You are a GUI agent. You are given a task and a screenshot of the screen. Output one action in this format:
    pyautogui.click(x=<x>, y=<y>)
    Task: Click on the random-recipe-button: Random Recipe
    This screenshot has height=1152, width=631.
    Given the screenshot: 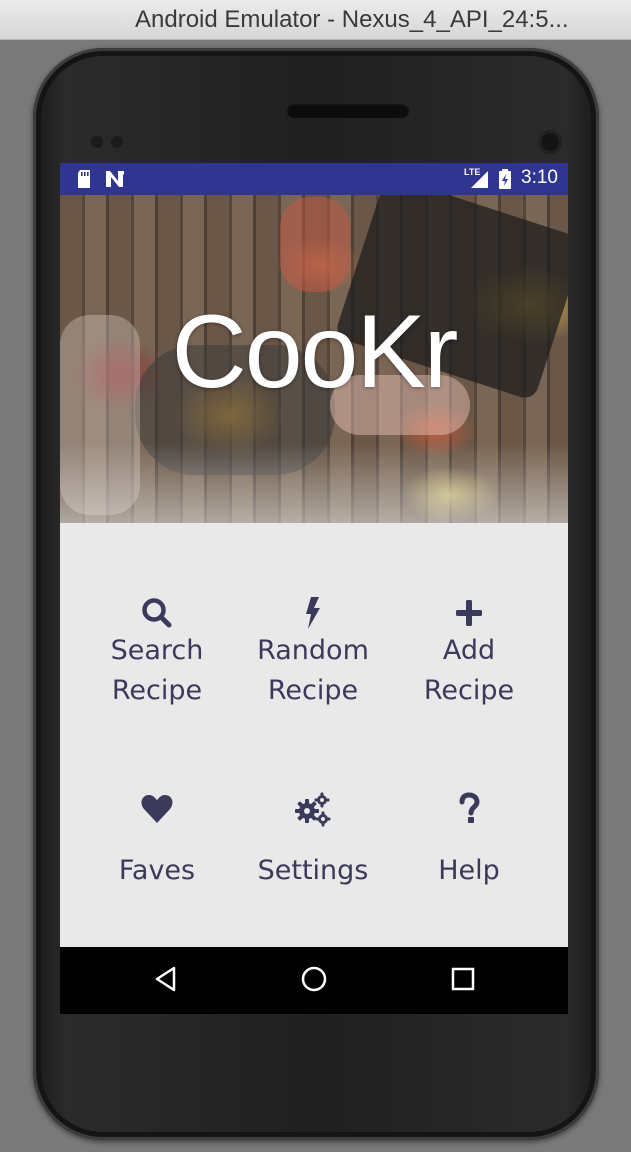 What is the action you would take?
    pyautogui.click(x=313, y=653)
    